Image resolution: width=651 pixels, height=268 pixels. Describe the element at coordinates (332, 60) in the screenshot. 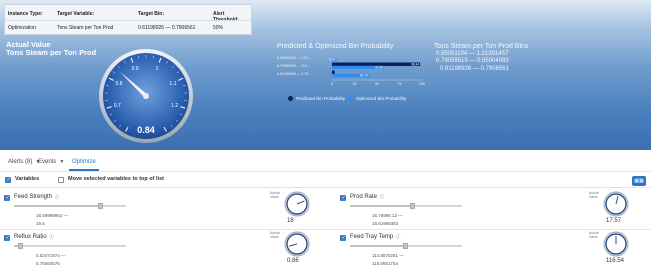

I see `bar-data-label: 5.44` at that location.